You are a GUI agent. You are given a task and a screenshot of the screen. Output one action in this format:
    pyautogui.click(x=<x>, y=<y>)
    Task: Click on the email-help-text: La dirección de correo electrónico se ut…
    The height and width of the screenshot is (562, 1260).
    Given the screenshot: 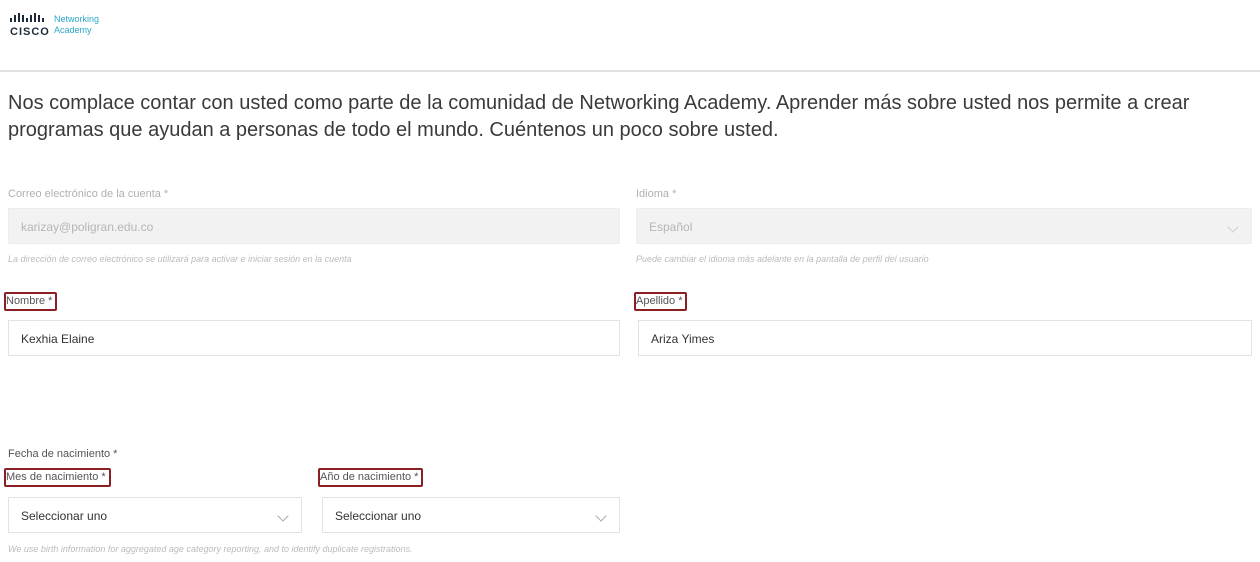 What is the action you would take?
    pyautogui.click(x=180, y=259)
    